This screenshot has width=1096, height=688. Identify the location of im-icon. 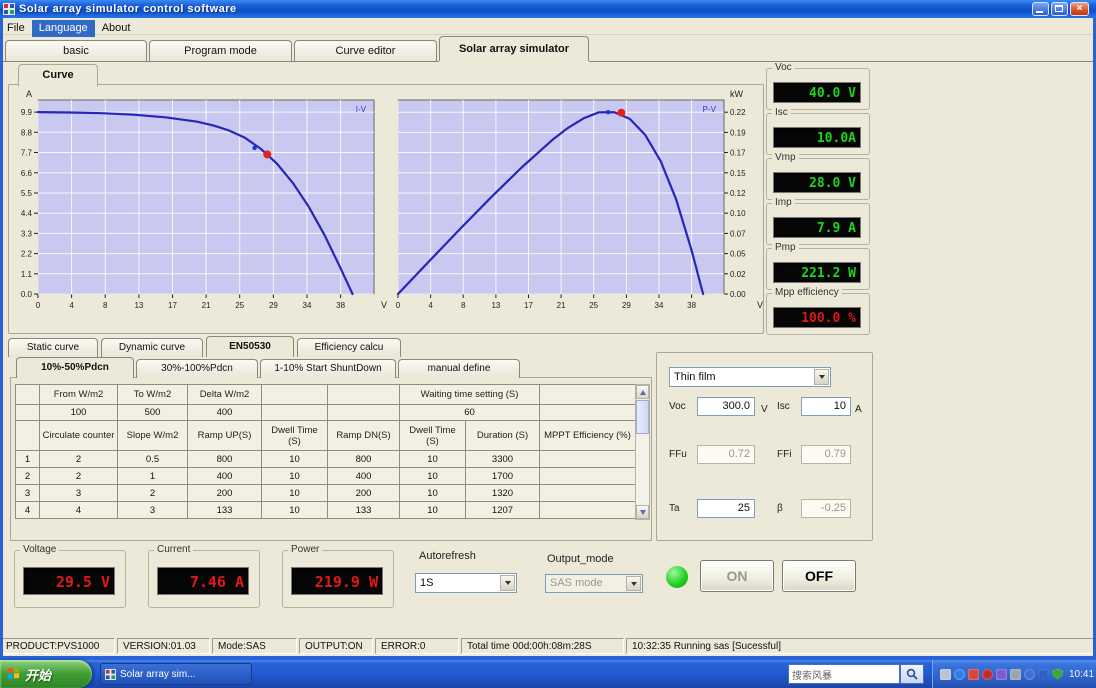
(1001, 674).